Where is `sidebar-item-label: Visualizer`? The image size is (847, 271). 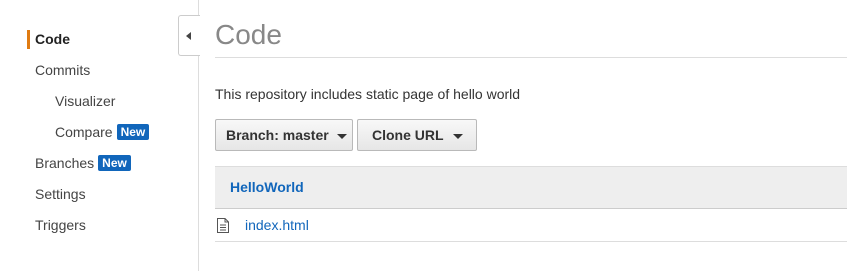
sidebar-item-label: Visualizer is located at coordinates (85, 101).